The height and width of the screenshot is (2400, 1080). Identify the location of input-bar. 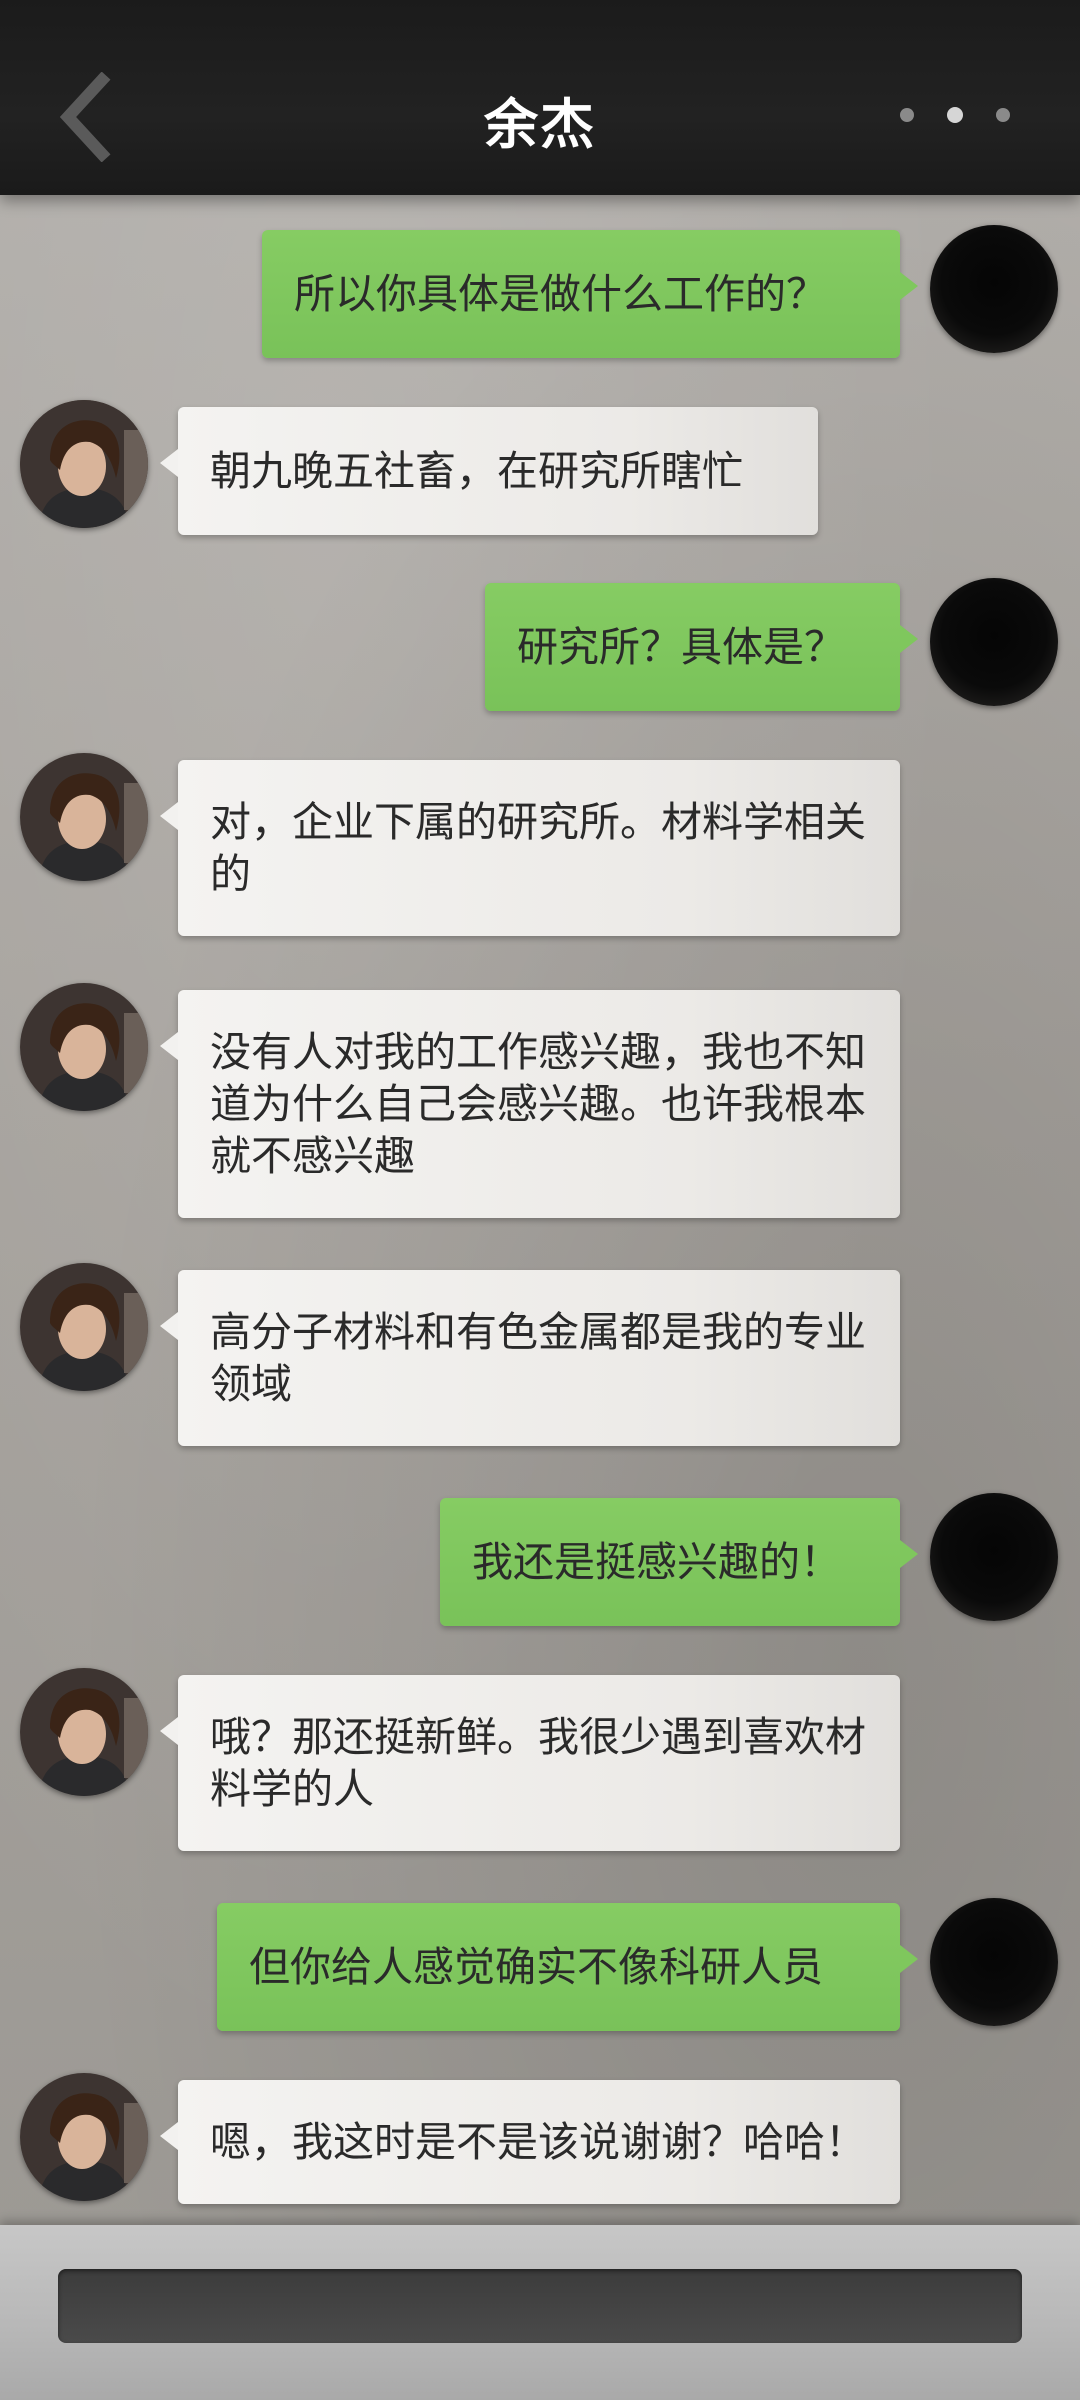
(540, 2312).